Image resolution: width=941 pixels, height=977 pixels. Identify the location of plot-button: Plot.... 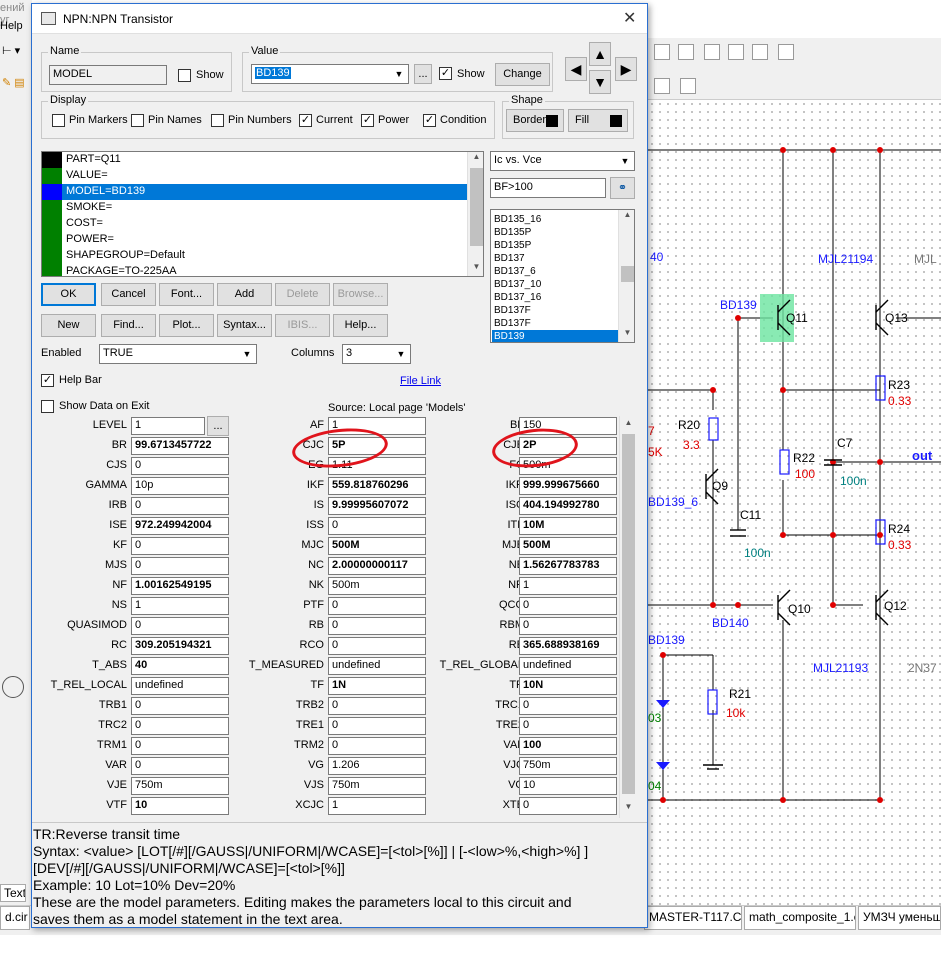
(186, 325).